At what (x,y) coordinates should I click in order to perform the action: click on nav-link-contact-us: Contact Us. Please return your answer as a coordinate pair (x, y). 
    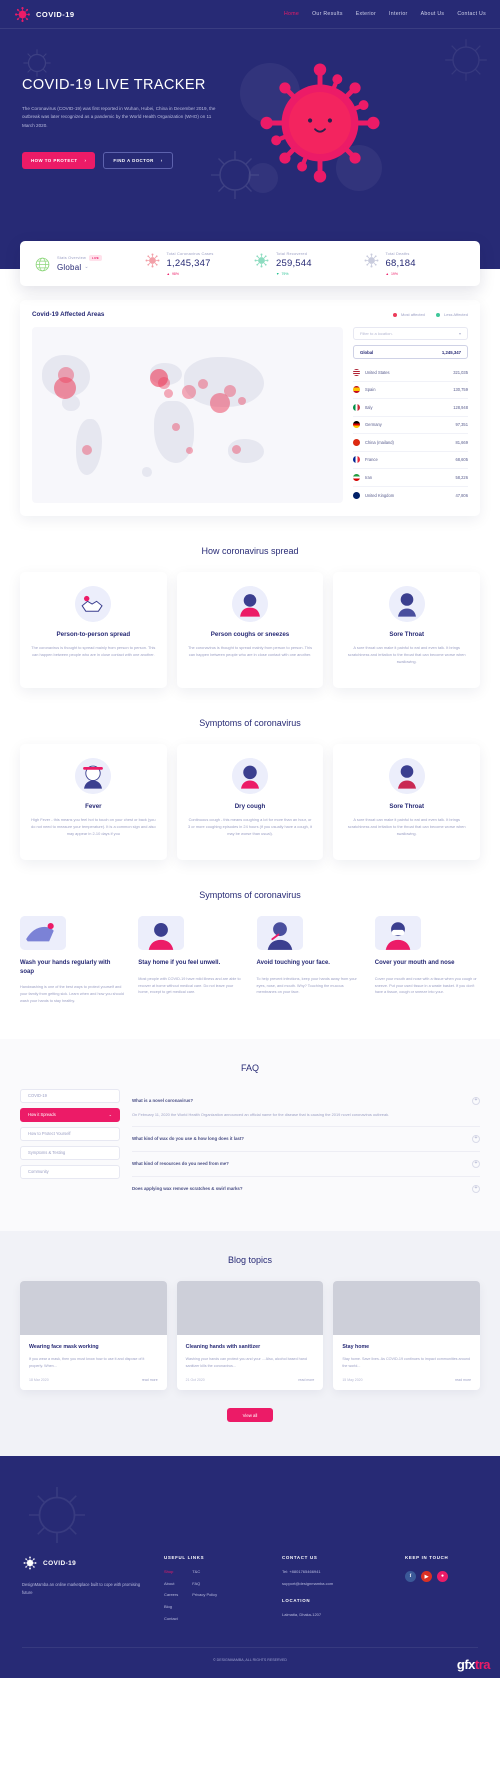
    Looking at the image, I should click on (471, 14).